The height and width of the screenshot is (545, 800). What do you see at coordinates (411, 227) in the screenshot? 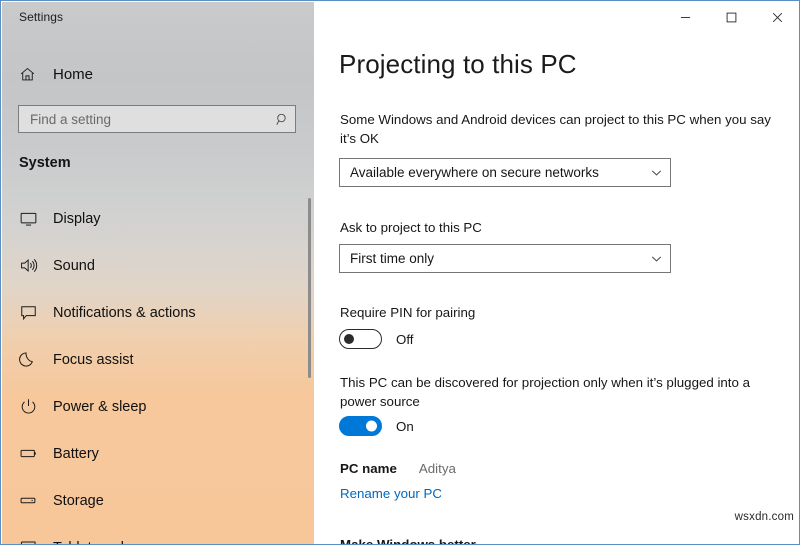
I see `ask-to-project-label: Ask to project to this PC` at bounding box center [411, 227].